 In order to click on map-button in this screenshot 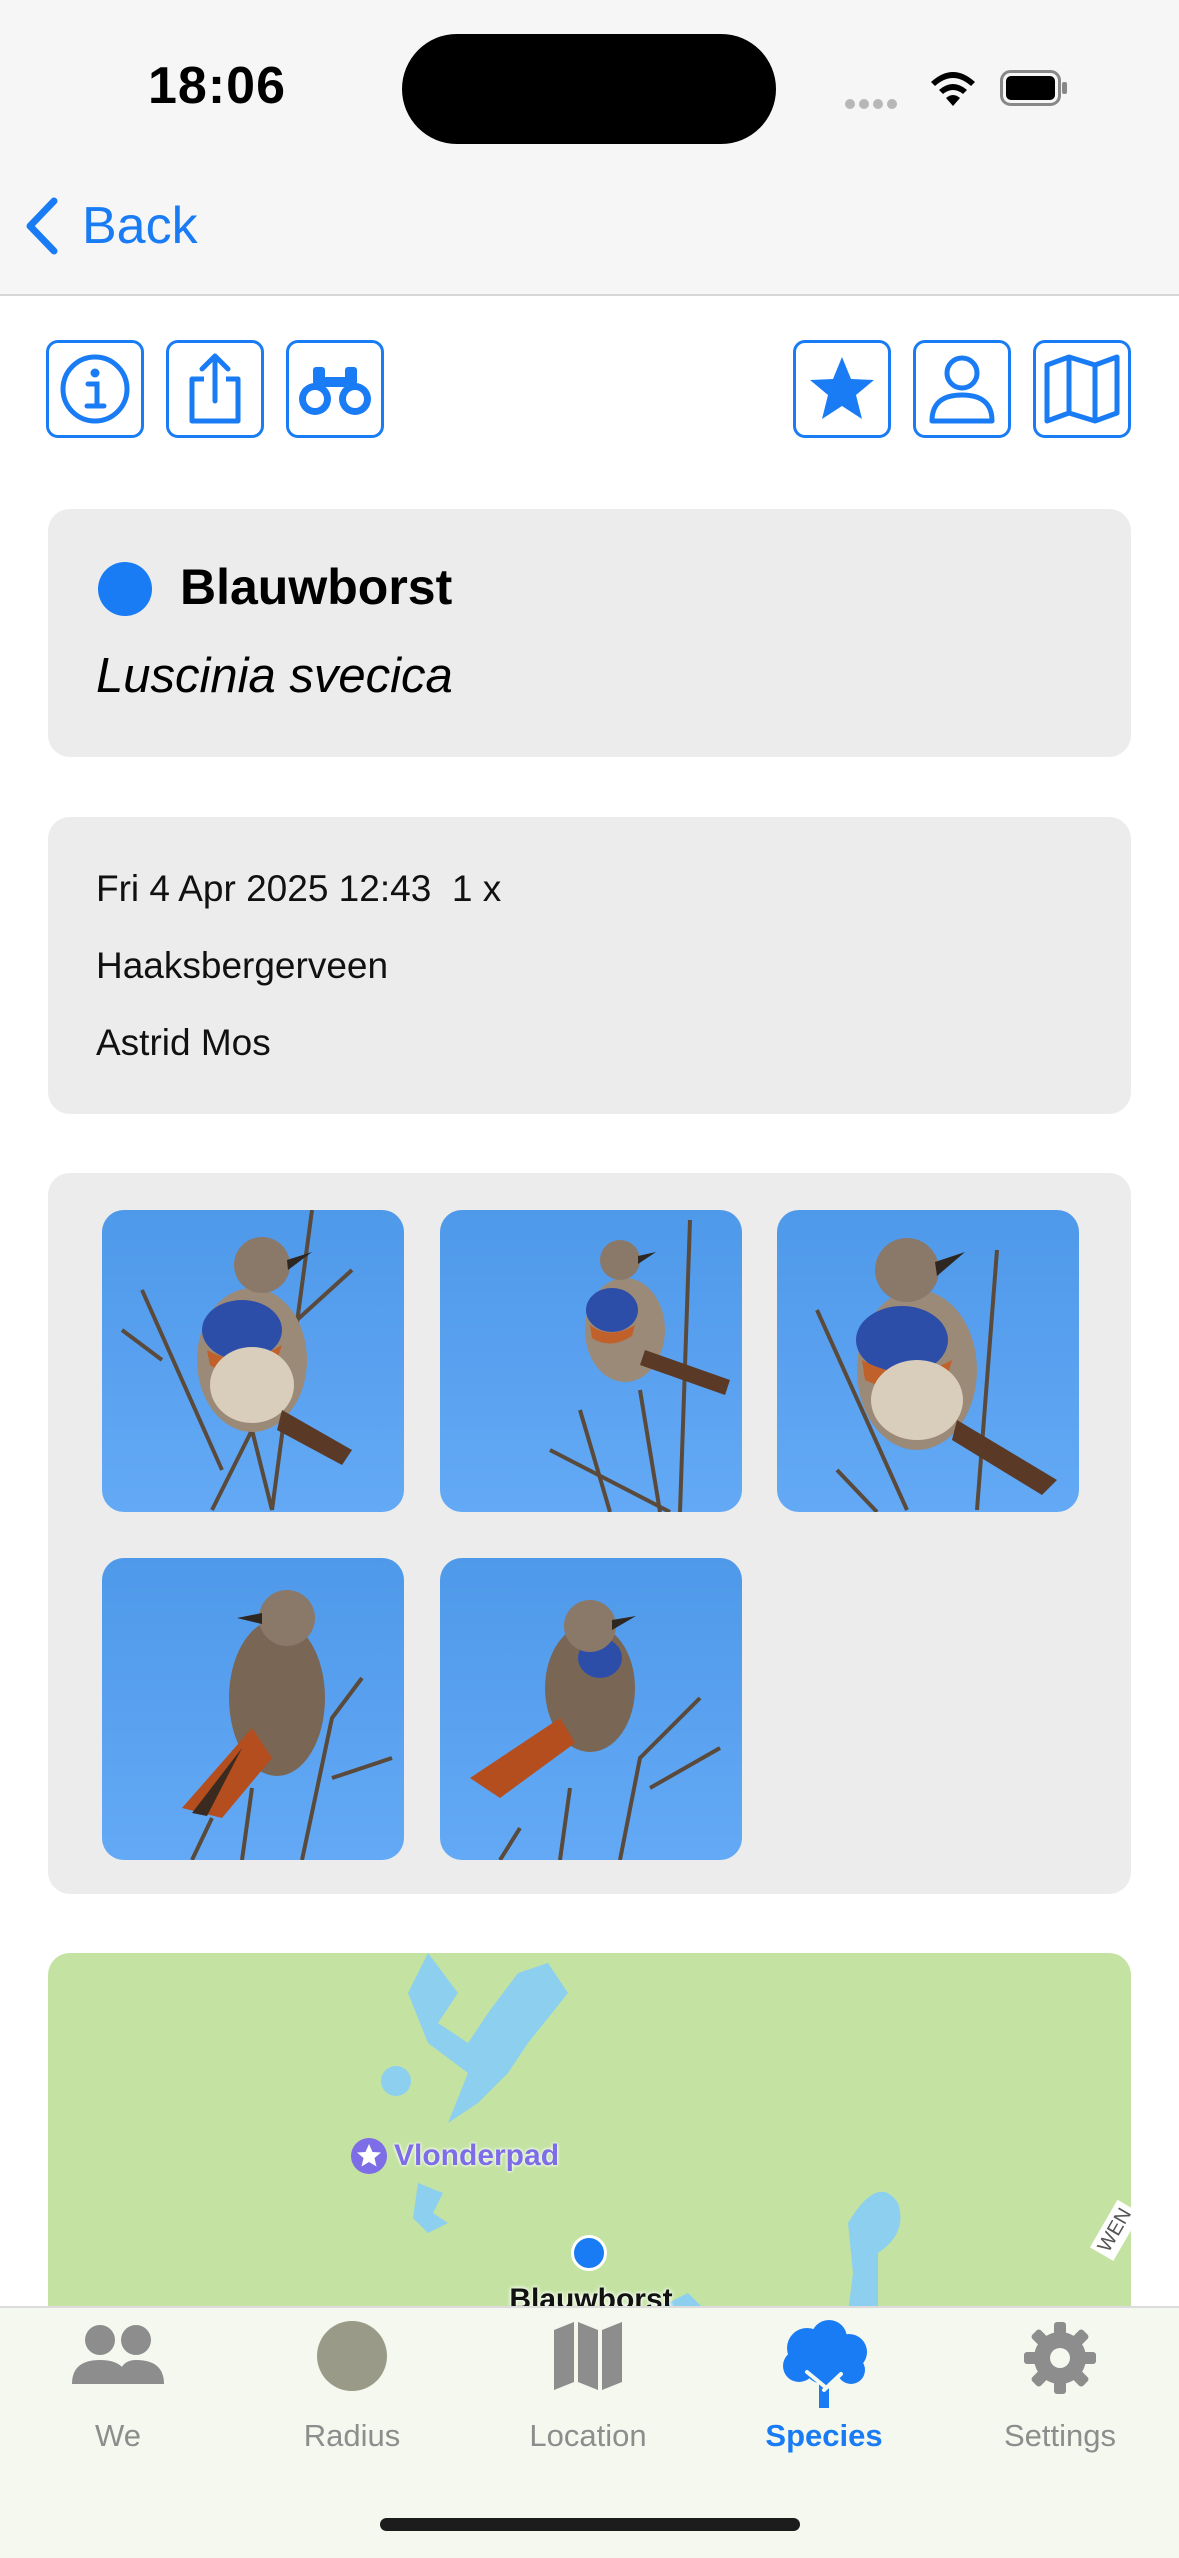, I will do `click(1082, 389)`.